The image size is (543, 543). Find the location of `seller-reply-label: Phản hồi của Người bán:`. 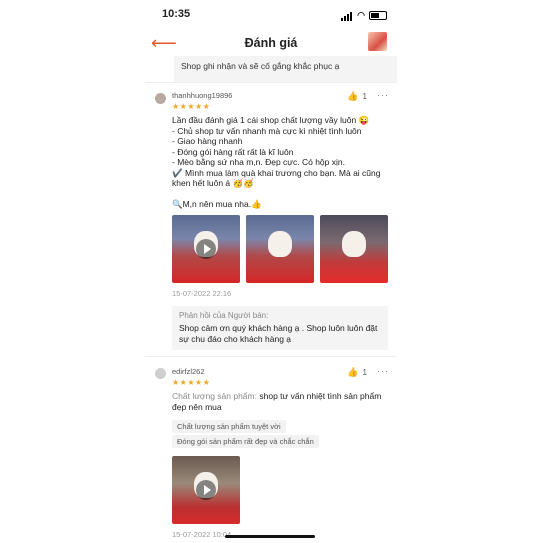

seller-reply-label: Phản hồi của Người bán: is located at coordinates (224, 315).